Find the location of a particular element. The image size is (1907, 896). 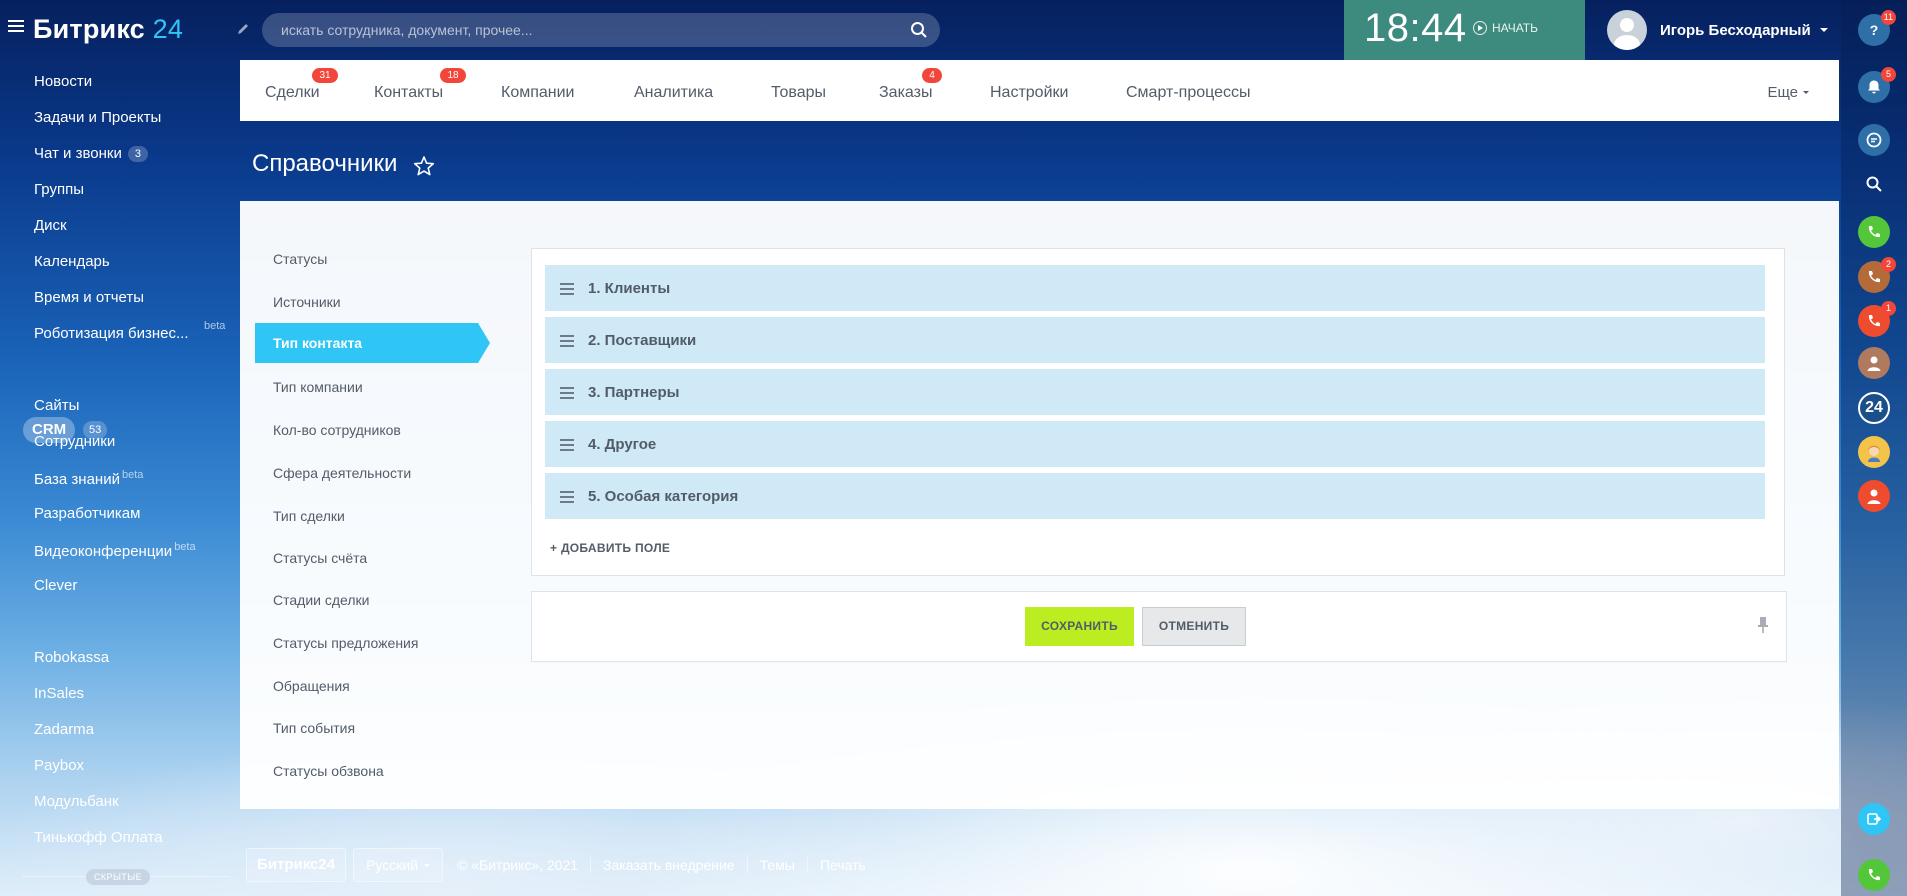

submenu-item-invoice-statuses: Статусы счёта is located at coordinates (320, 558).